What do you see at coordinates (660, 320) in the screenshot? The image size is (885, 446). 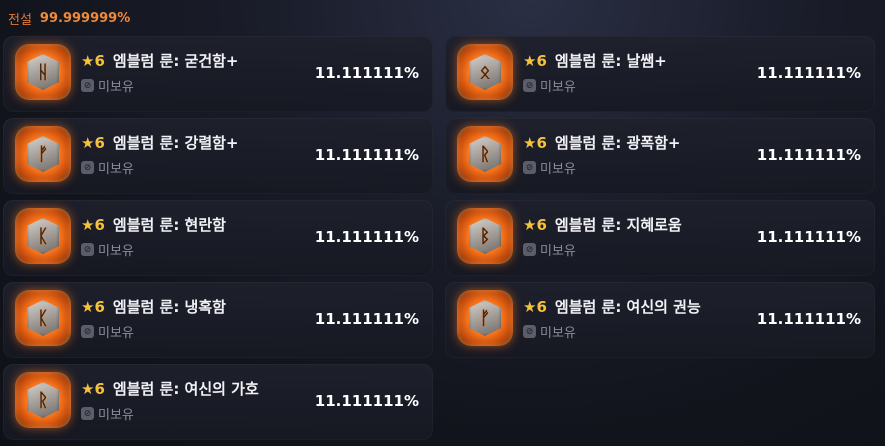 I see `rune-card: ᚠ ★6 엠블럼 룬: 여신의 권능 ⊘ 미보유 11.111111%` at bounding box center [660, 320].